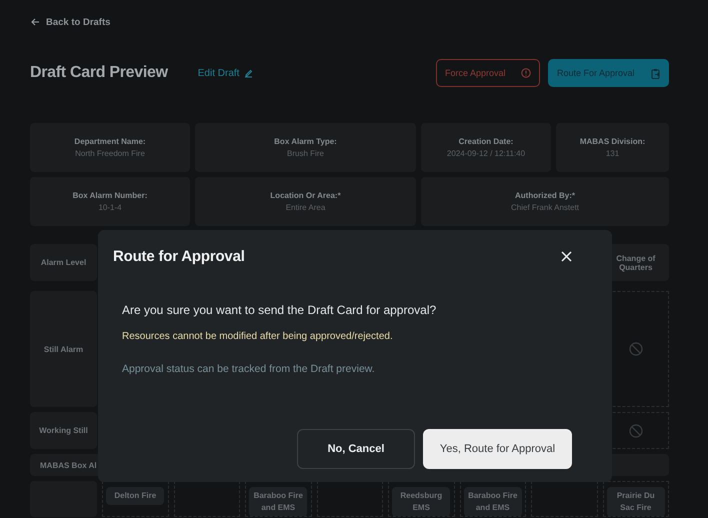  I want to click on alert-circle-icon, so click(526, 73).